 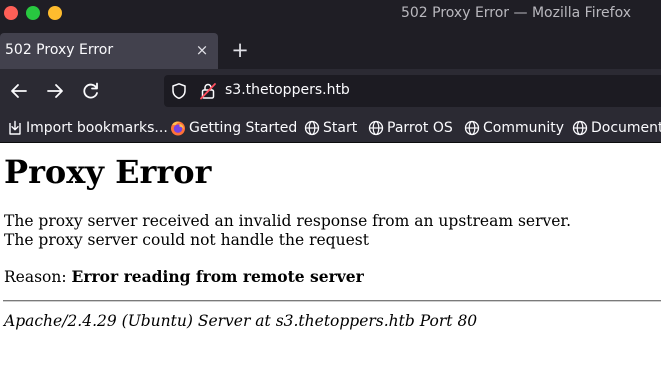 What do you see at coordinates (330, 15) in the screenshot?
I see `title-bar: 502 Proxy Error — Mozilla Firefox` at bounding box center [330, 15].